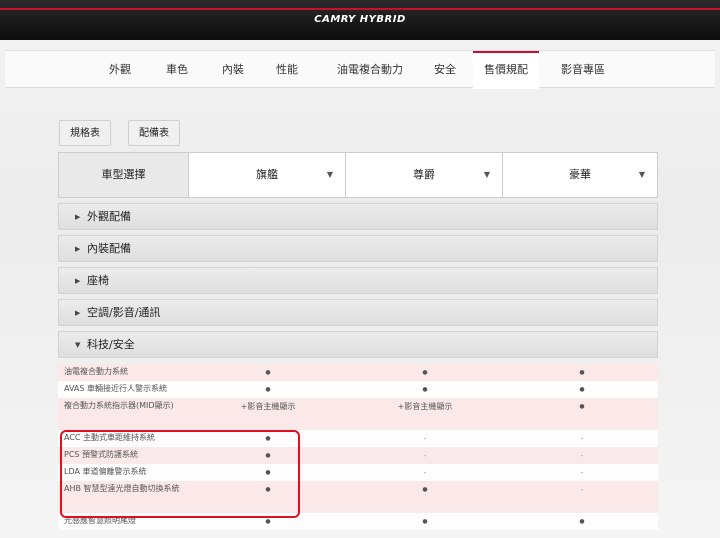 This screenshot has width=720, height=538. I want to click on nav-tab-media: 影音專區, so click(583, 70).